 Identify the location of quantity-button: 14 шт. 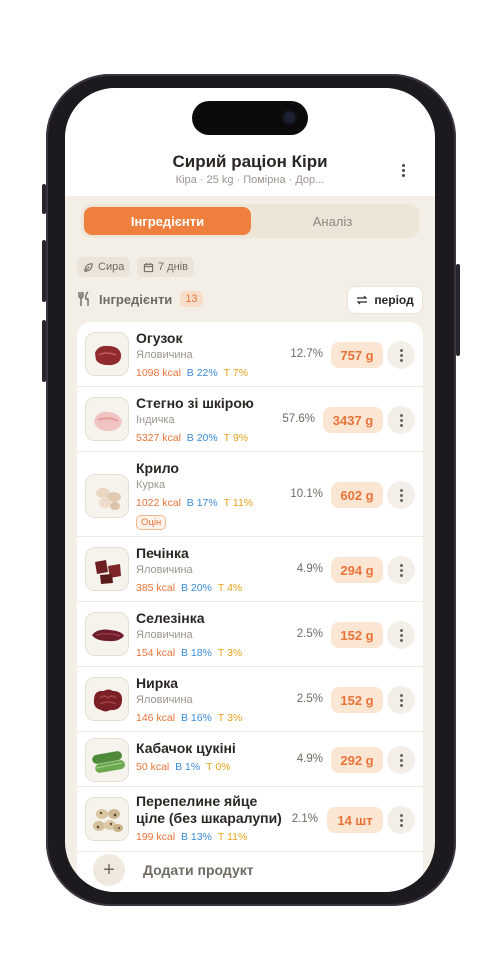
(355, 820).